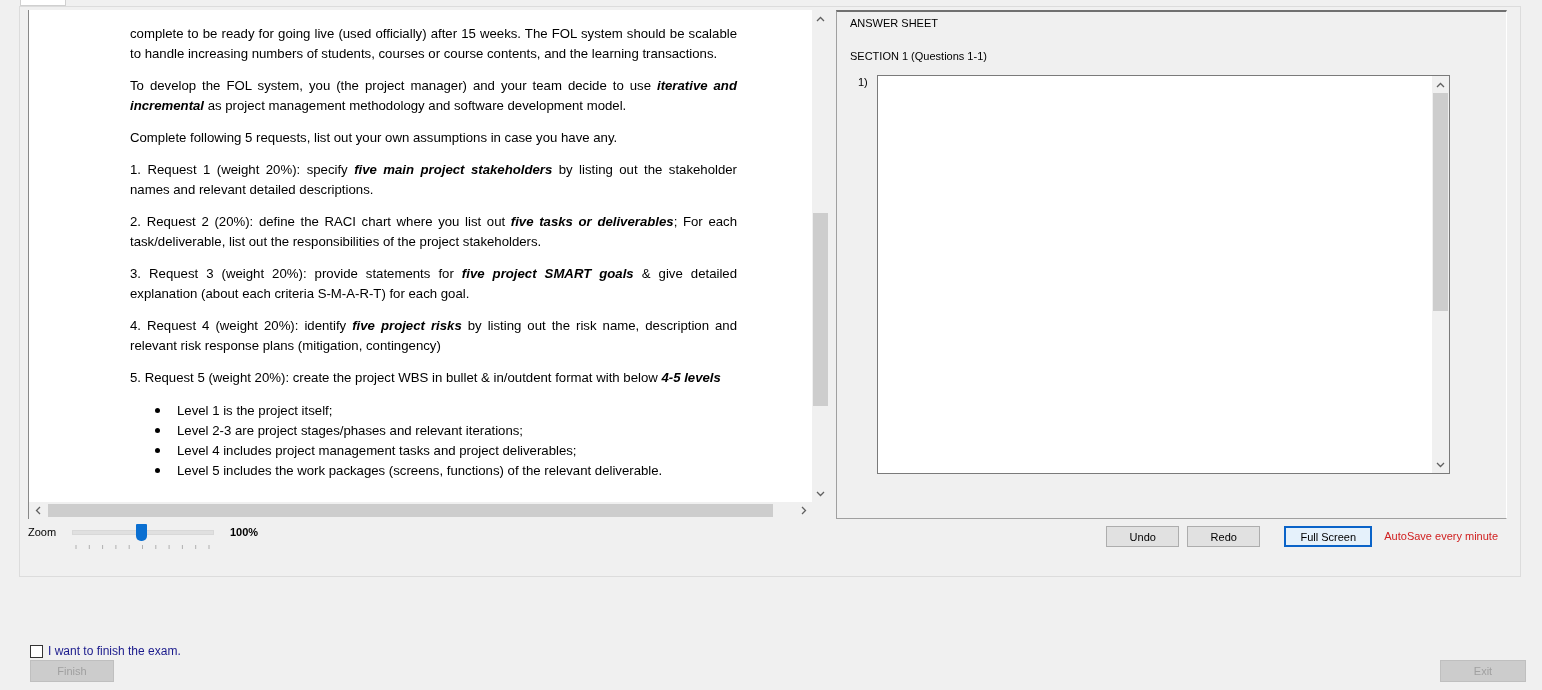  Describe the element at coordinates (433, 96) in the screenshot. I see `question-paragraph: To develop the FOL system, you (the project manager) and your team decide to use iterative and incremental as project management methodology and software development model.` at that location.